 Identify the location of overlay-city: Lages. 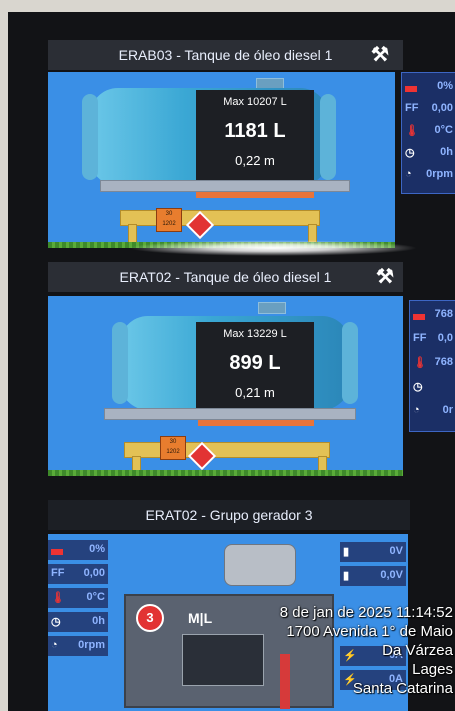
(432, 669).